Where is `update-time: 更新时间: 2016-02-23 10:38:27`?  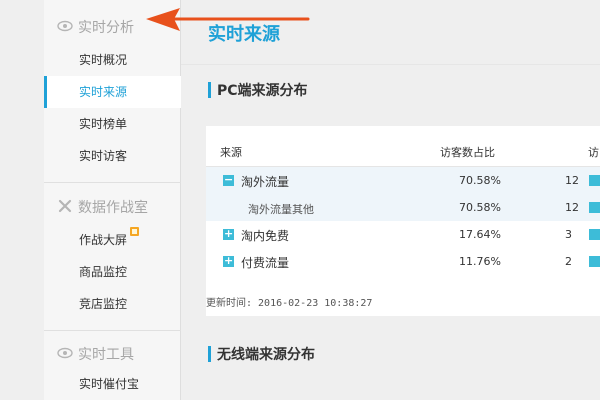
update-time: 更新时间: 2016-02-23 10:38:27 is located at coordinates (289, 303).